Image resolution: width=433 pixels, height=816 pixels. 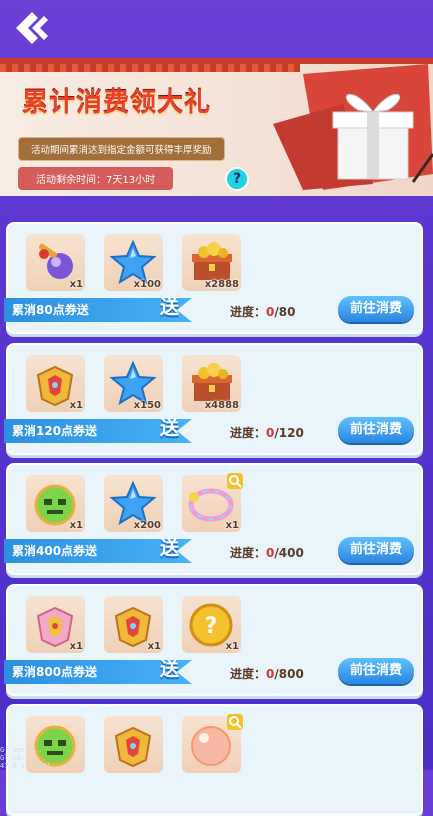 I want to click on back-button, so click(x=31, y=28).